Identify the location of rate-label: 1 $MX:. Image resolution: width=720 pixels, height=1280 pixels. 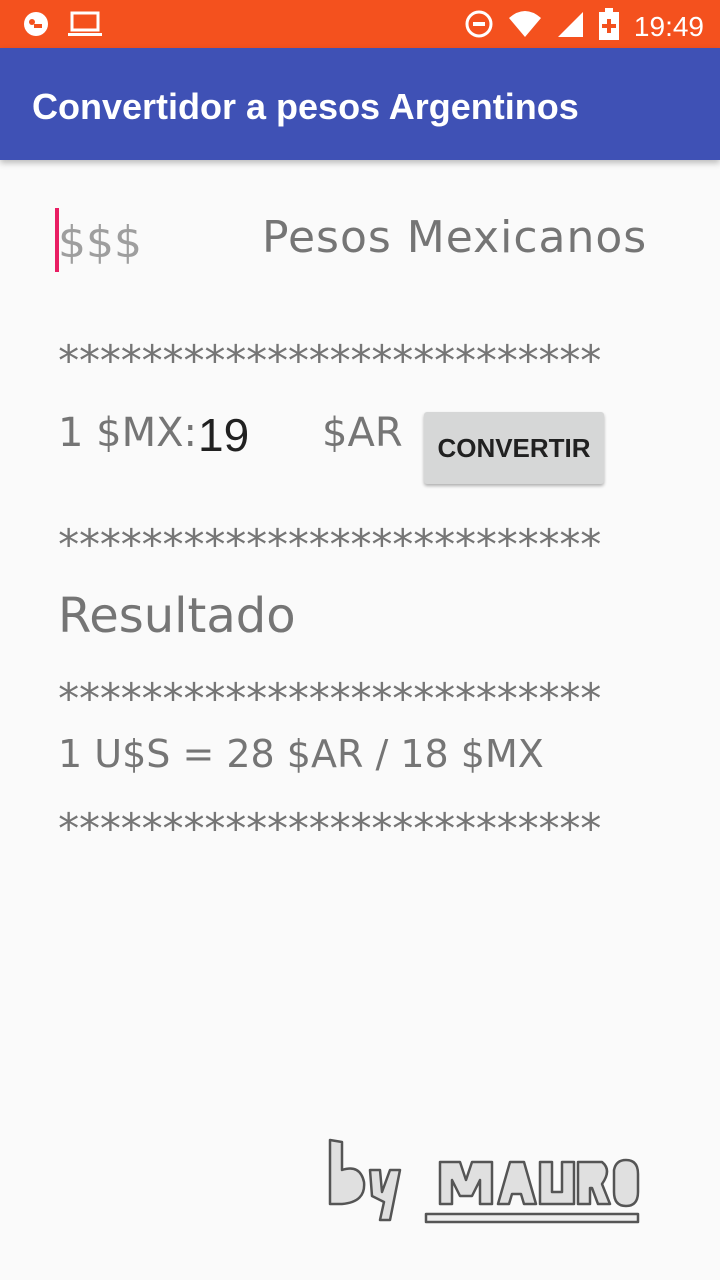
(128, 433).